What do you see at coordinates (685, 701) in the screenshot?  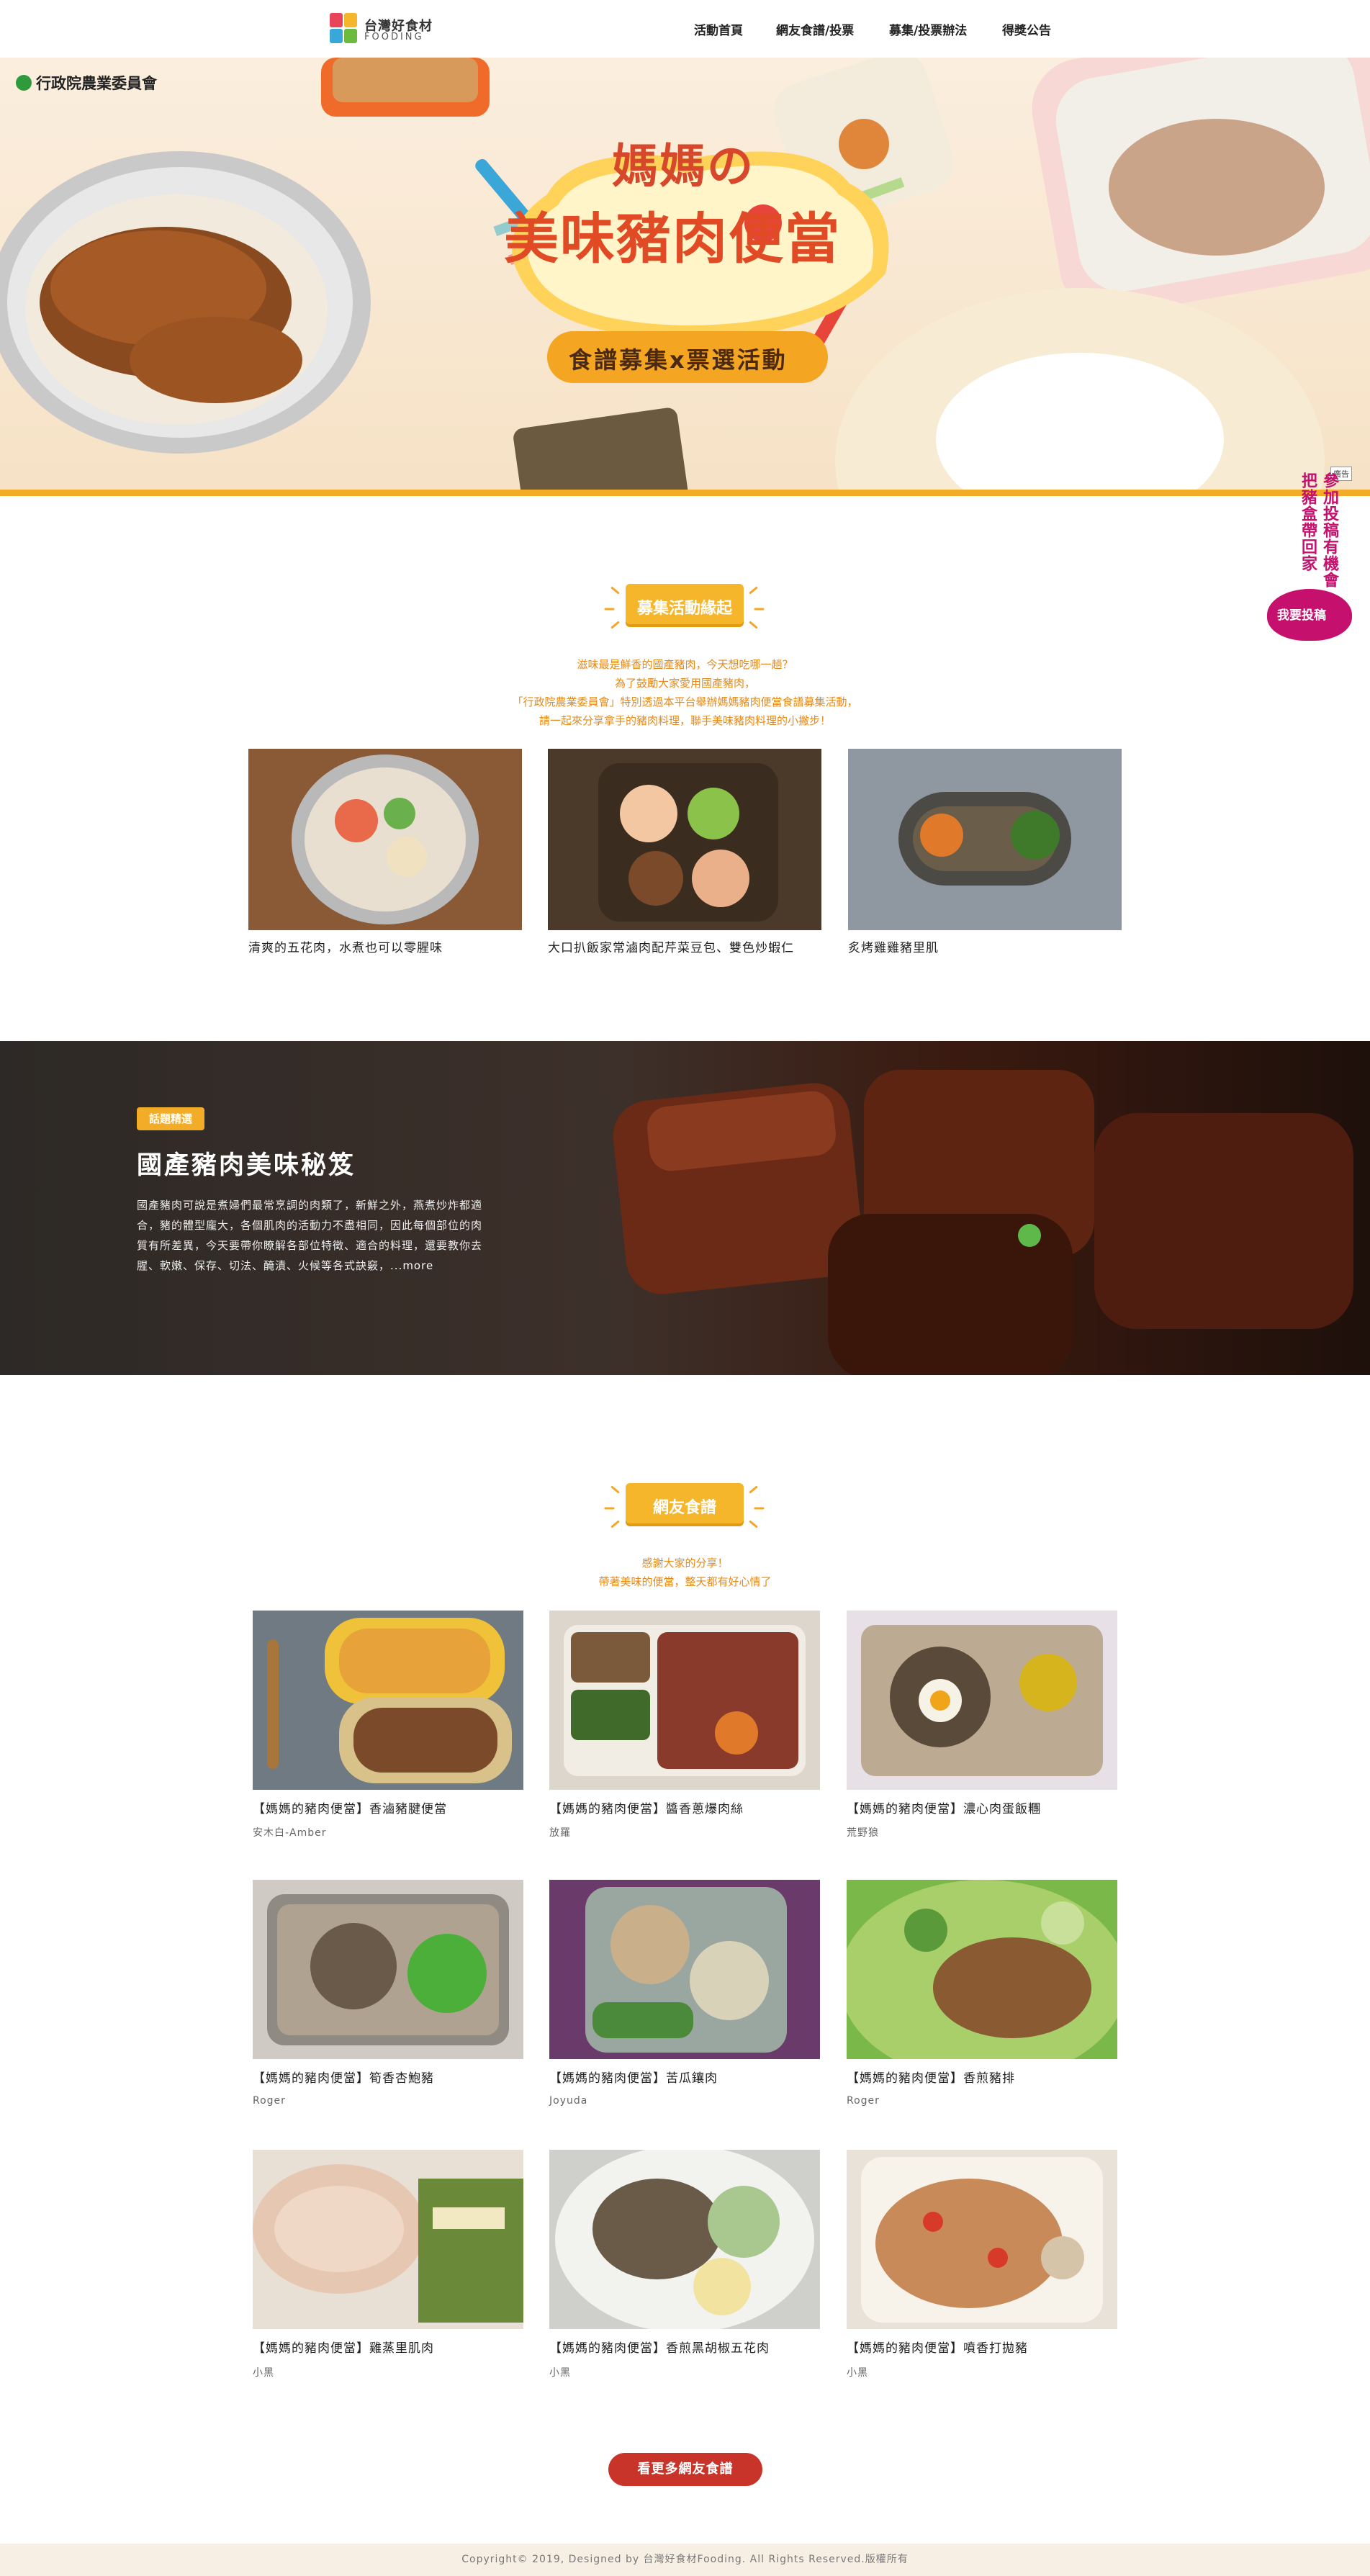 I see `intro-line: 「行政院農業委員會」特別透過本平台舉辦媽媽豬肉便當食譜募集活動，` at bounding box center [685, 701].